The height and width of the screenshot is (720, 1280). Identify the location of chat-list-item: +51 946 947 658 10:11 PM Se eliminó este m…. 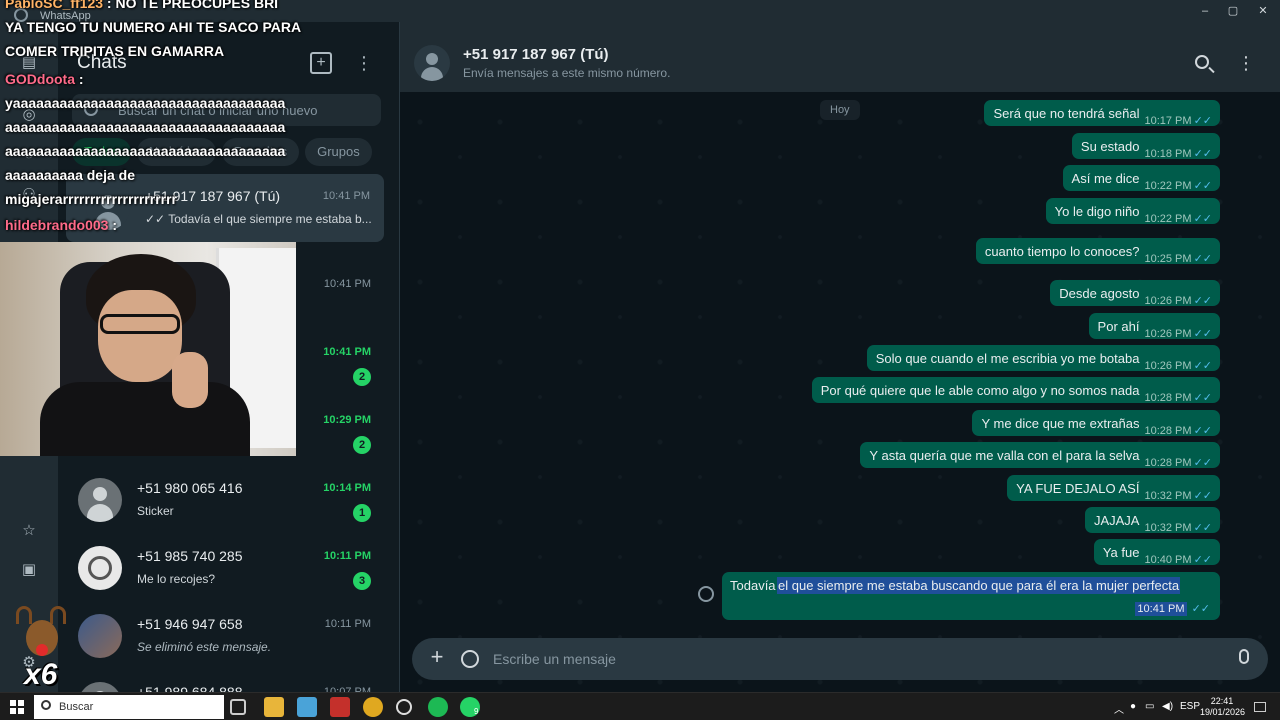
(221, 636).